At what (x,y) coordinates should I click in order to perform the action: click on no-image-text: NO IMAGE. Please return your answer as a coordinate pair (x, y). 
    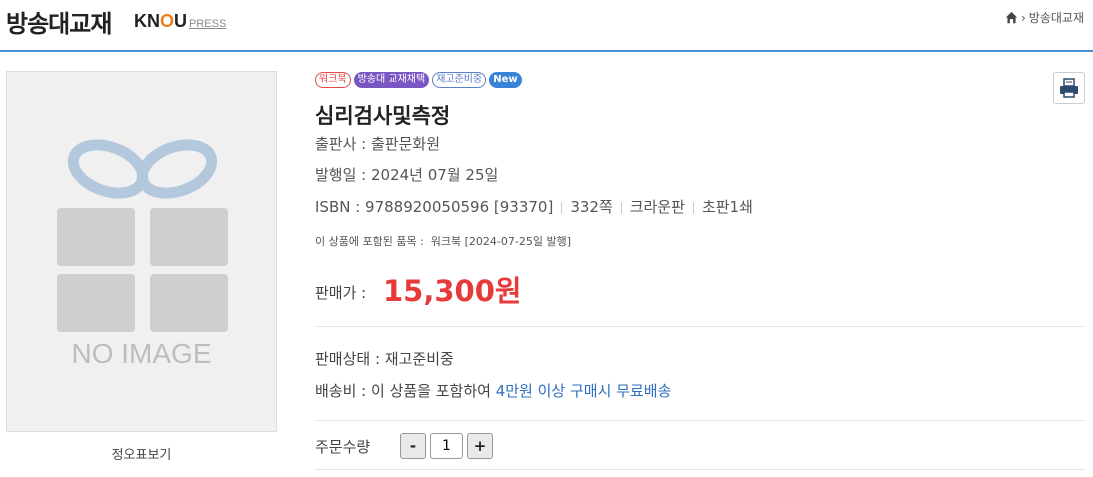
    Looking at the image, I should click on (141, 353).